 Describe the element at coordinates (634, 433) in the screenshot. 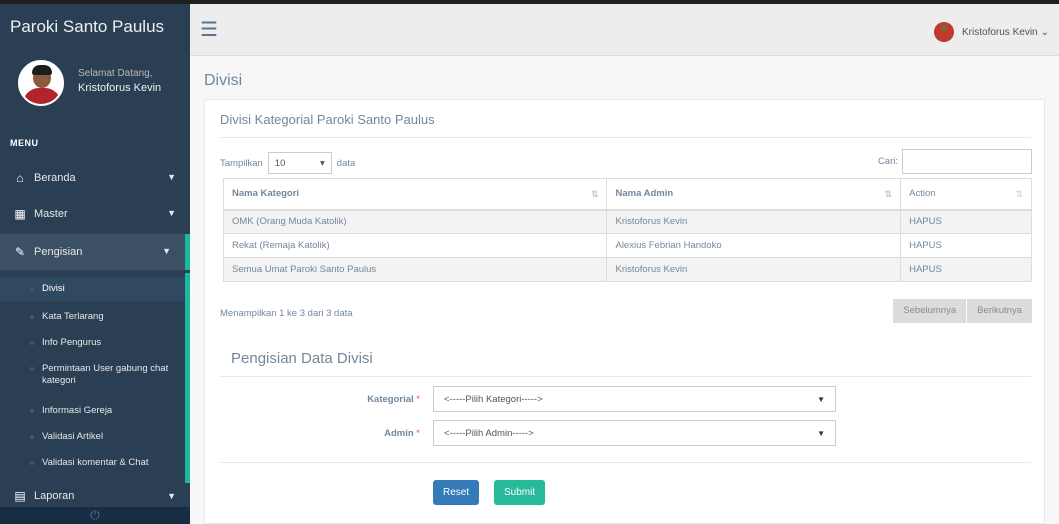

I see `admin-select: <-----Pilih Admin-----> ▼` at that location.